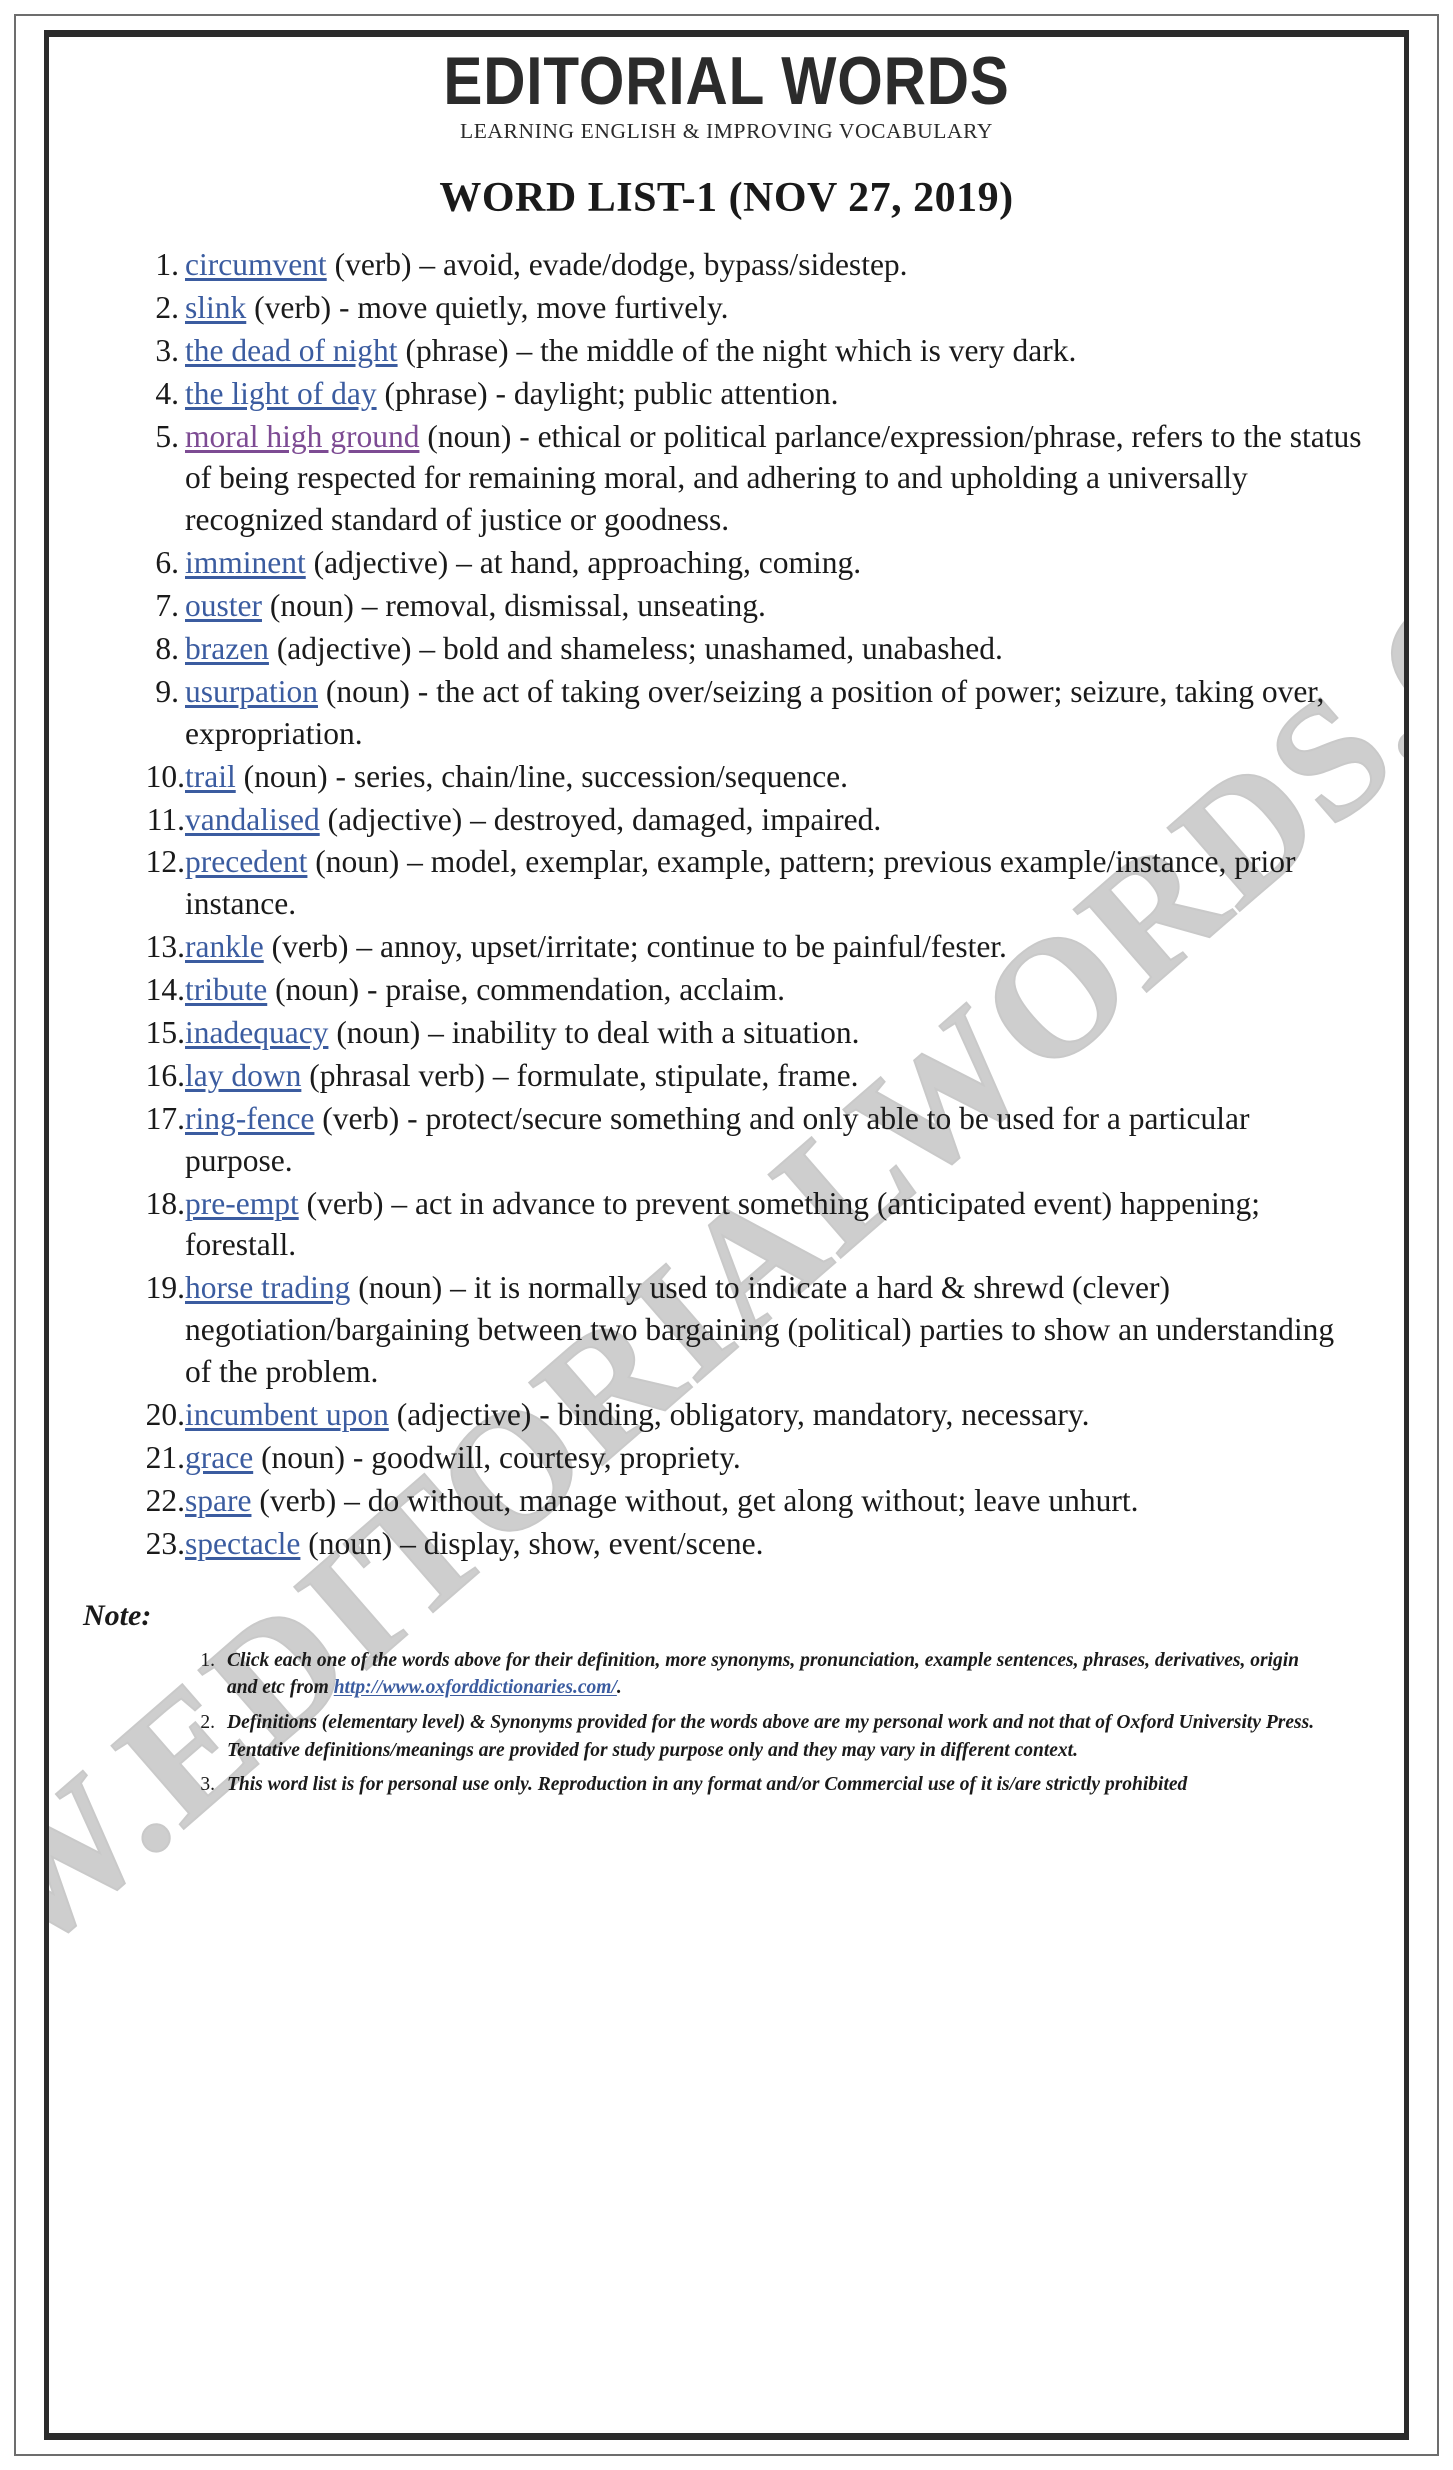 This screenshot has height=2470, width=1453. I want to click on word-link: tribute, so click(226, 989).